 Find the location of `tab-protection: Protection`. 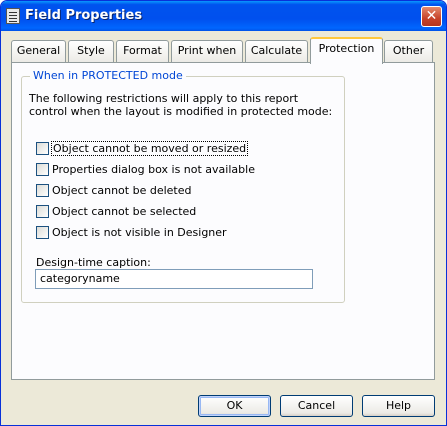

tab-protection: Protection is located at coordinates (346, 50).